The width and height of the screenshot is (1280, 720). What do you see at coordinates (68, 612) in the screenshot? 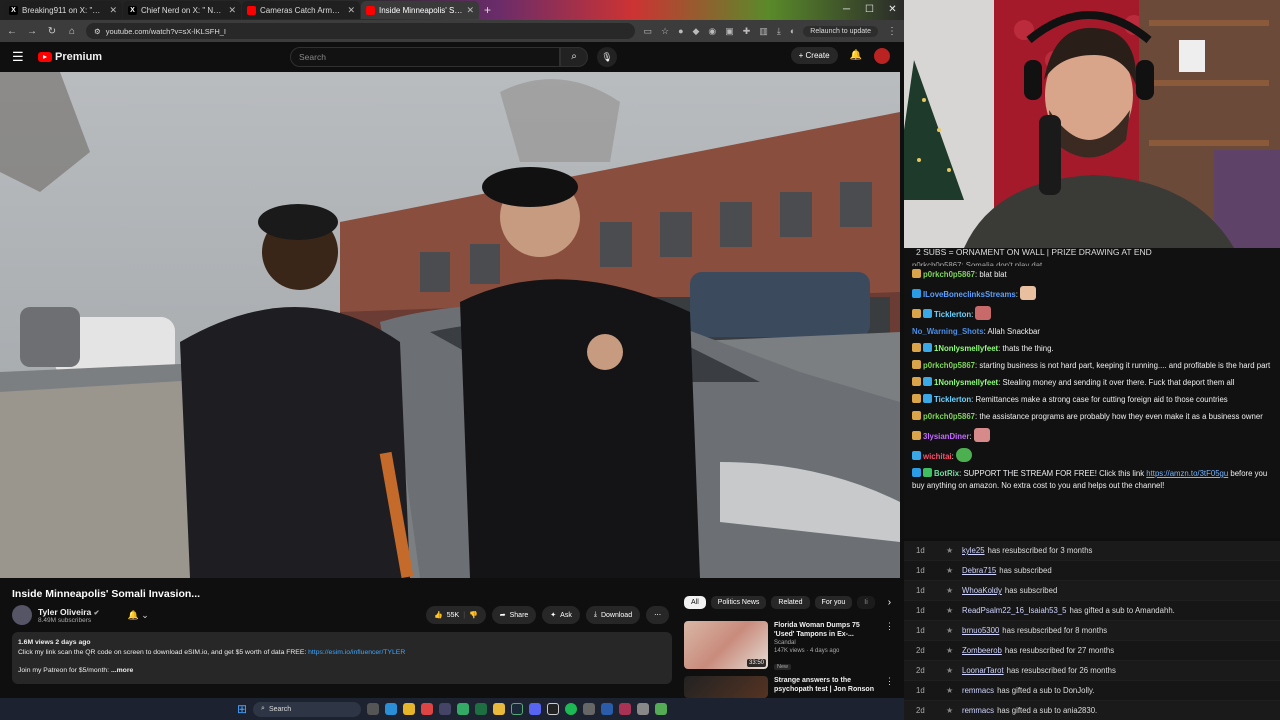
I see `channel-name: Tyler Oliveira ✔` at bounding box center [68, 612].